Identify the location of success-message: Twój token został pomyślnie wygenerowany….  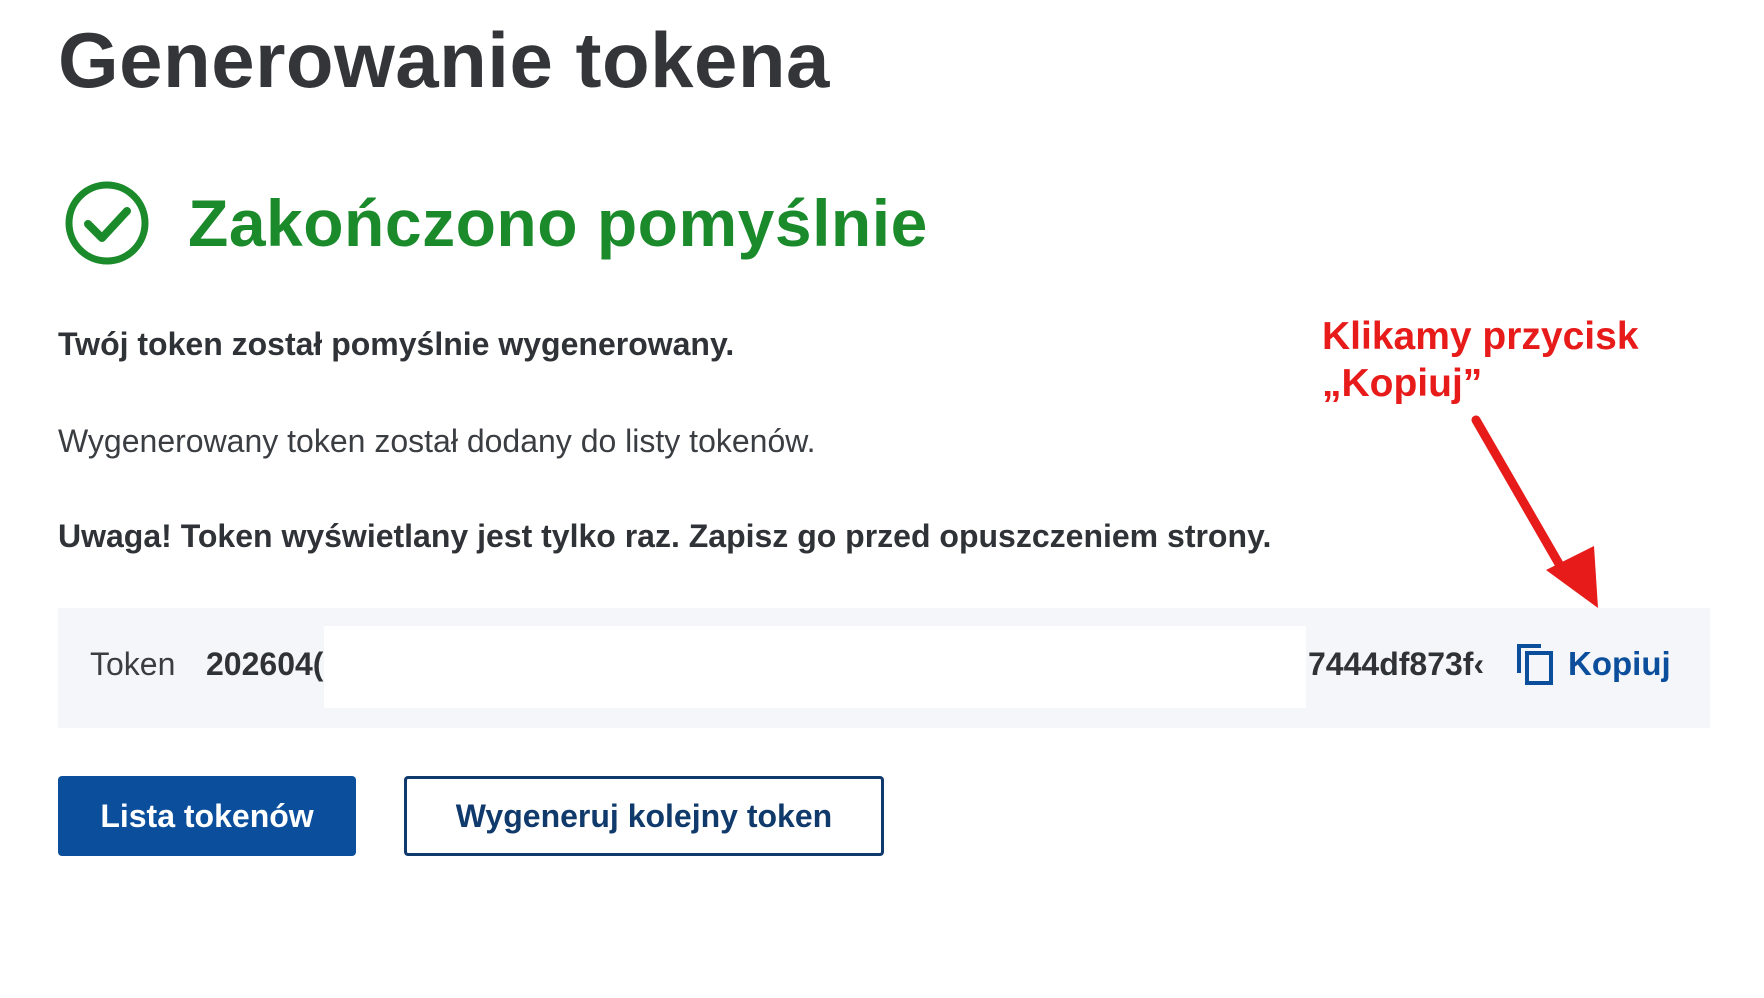
(396, 344).